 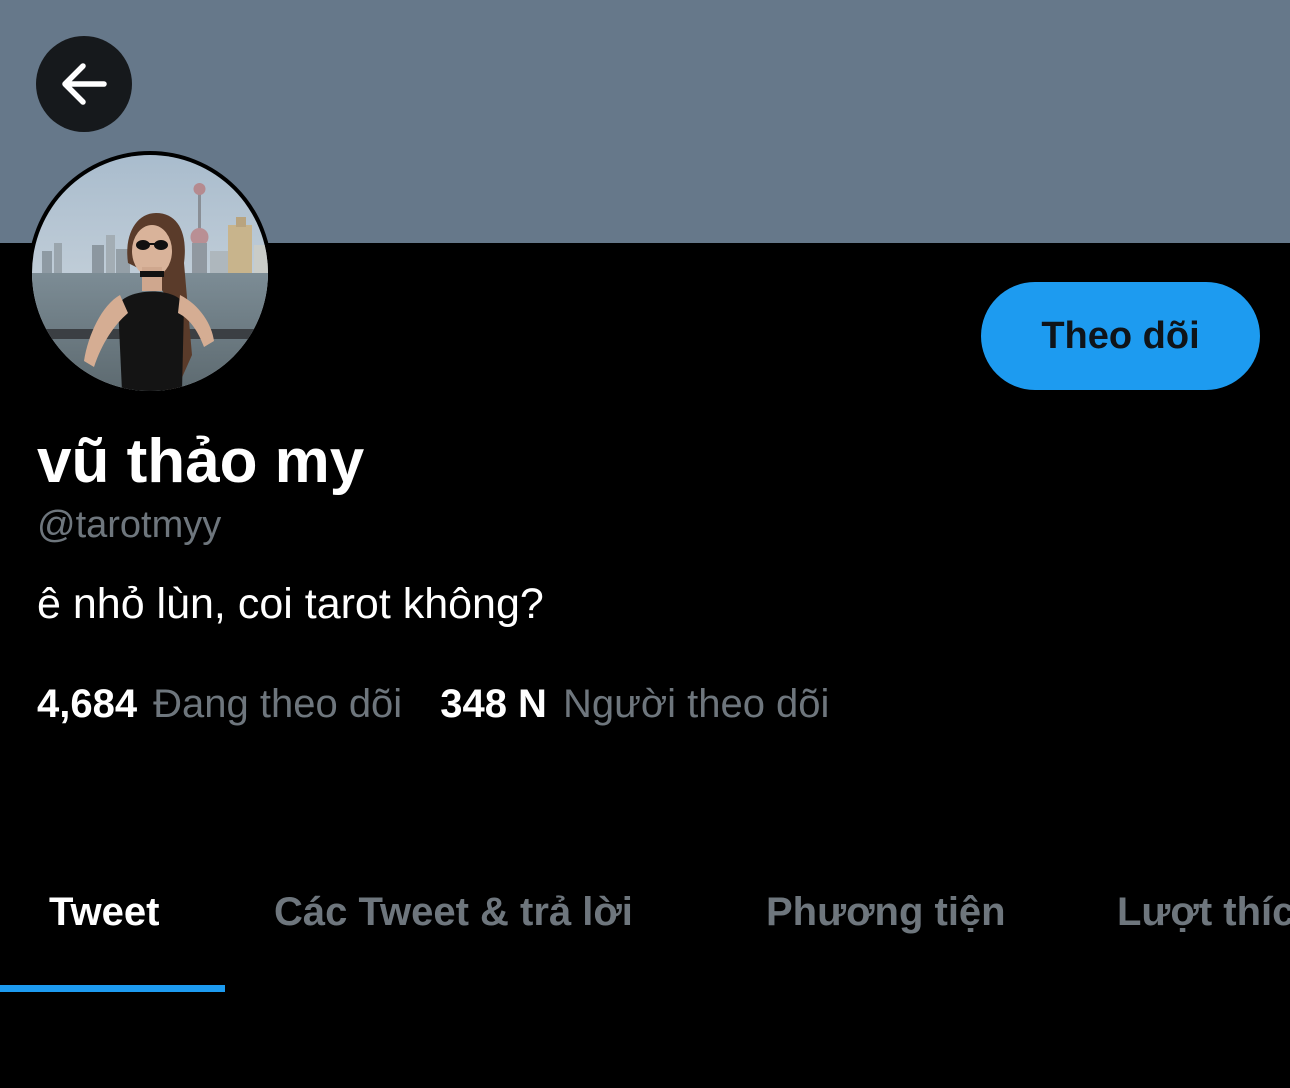 What do you see at coordinates (453, 912) in the screenshot?
I see `tab-tweets-replies: Các Tweet & trả lời` at bounding box center [453, 912].